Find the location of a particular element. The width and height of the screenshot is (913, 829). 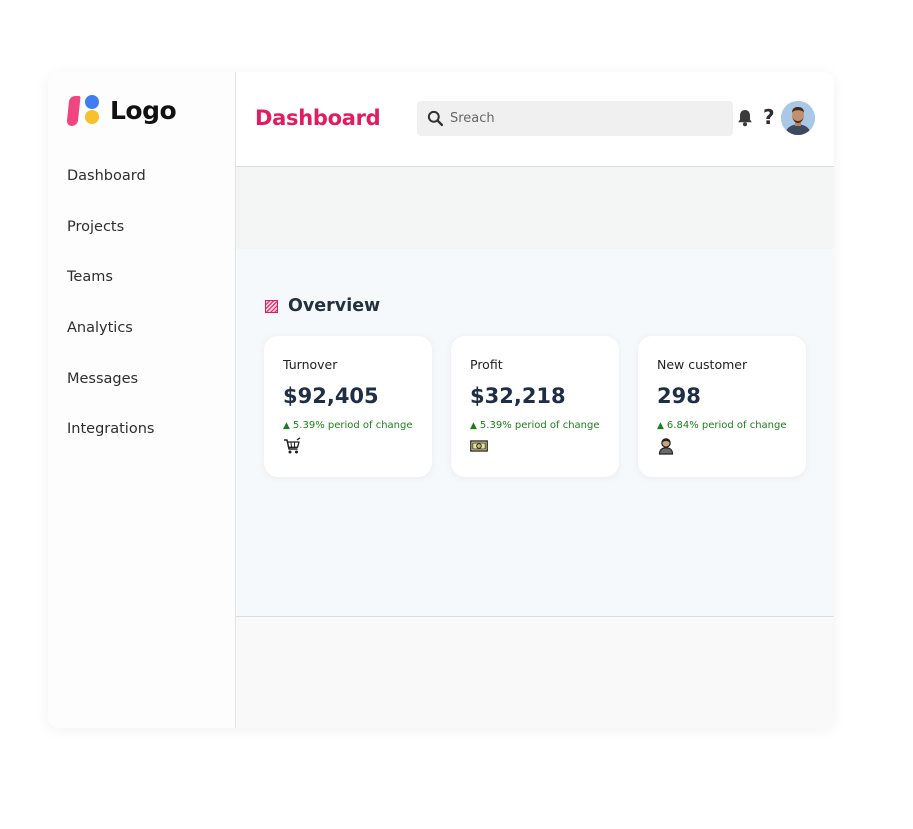

stat-card-new-customer: New customer 298 ▲ 6.84% period of change is located at coordinates (722, 406).